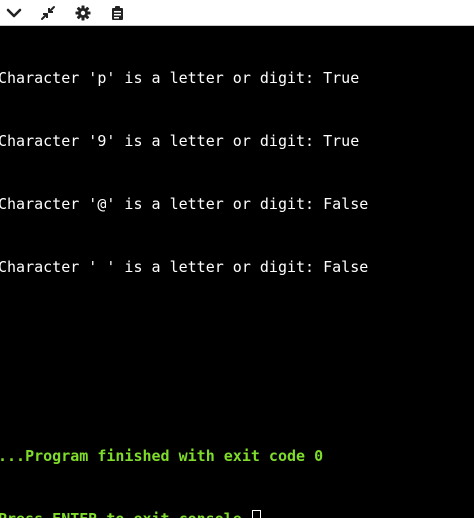 The height and width of the screenshot is (518, 474). What do you see at coordinates (125, 514) in the screenshot?
I see `exit-prompt-message: Press ENTER to exit console.` at bounding box center [125, 514].